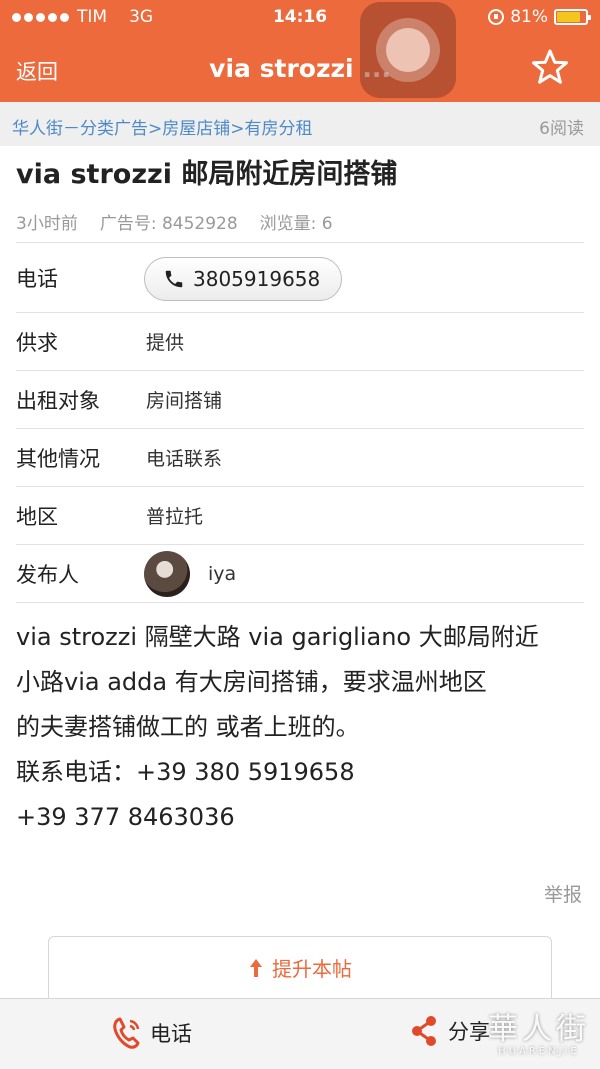  Describe the element at coordinates (222, 573) in the screenshot. I see `poster-name: iya` at that location.